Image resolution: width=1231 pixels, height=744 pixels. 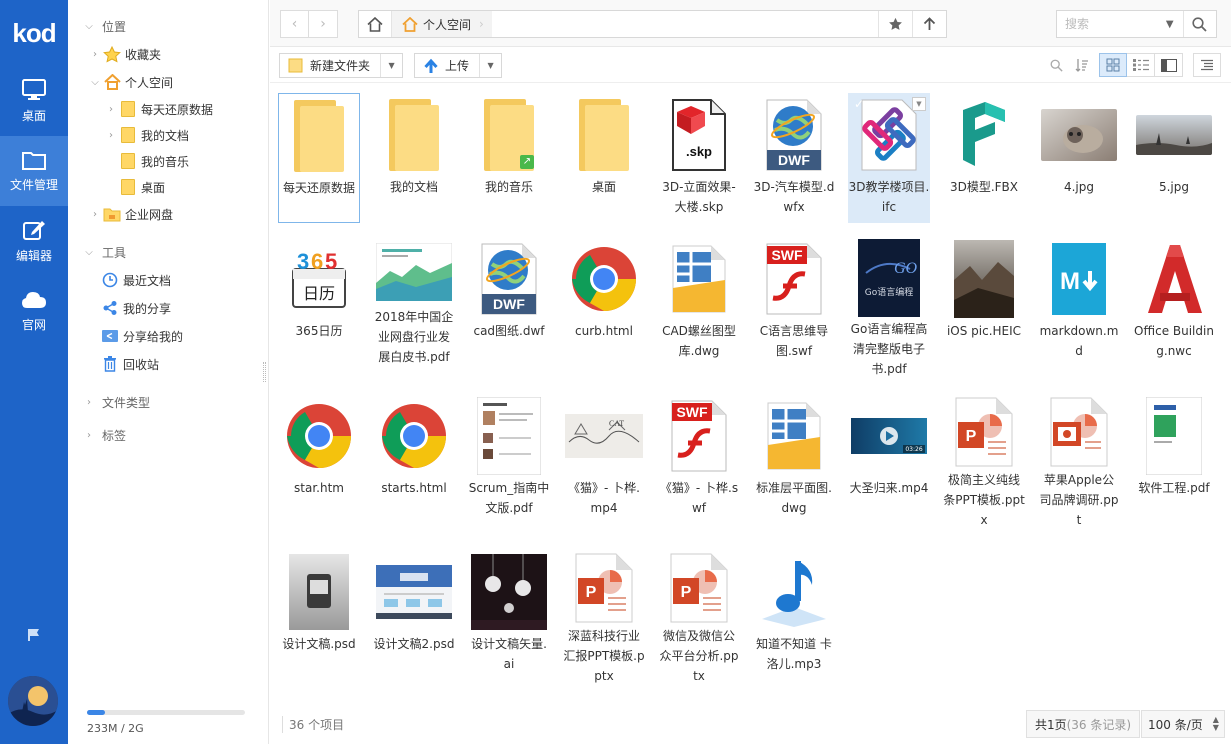 What do you see at coordinates (889, 158) in the screenshot?
I see `file-item: 3D教学楼项目.ifc ✓ ▼` at bounding box center [889, 158].